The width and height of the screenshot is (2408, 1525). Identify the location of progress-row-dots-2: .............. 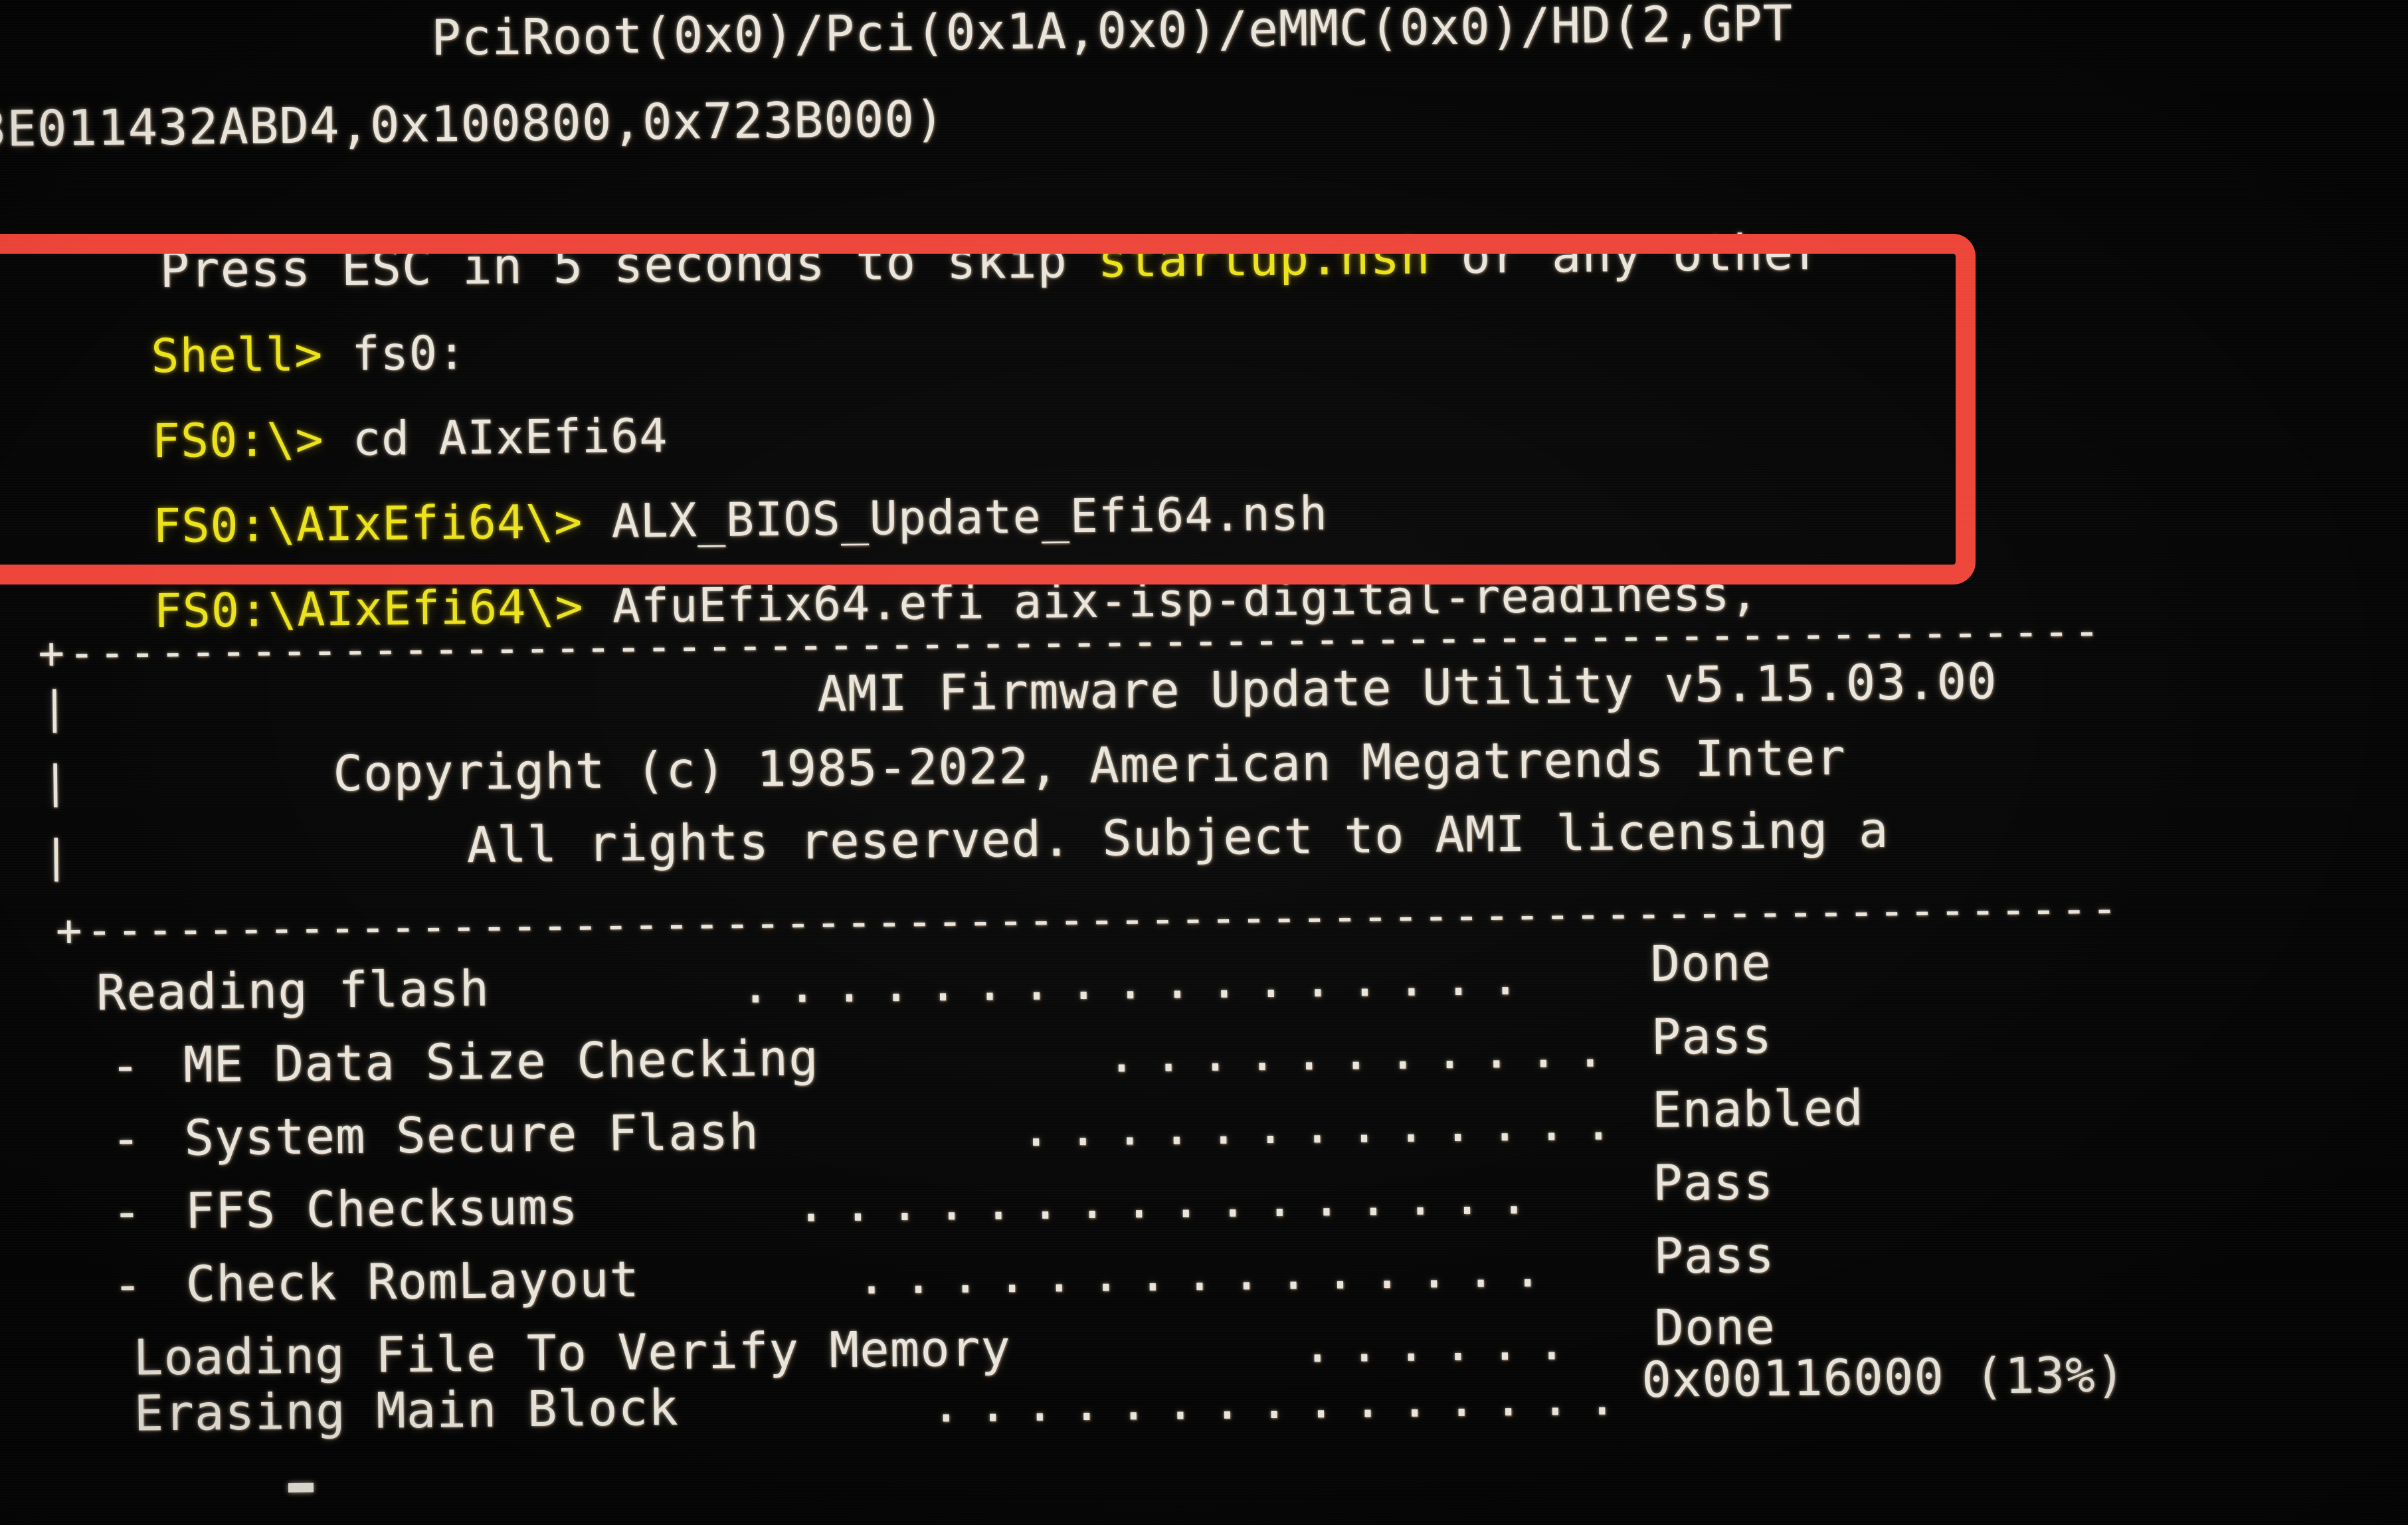
(1325, 1126).